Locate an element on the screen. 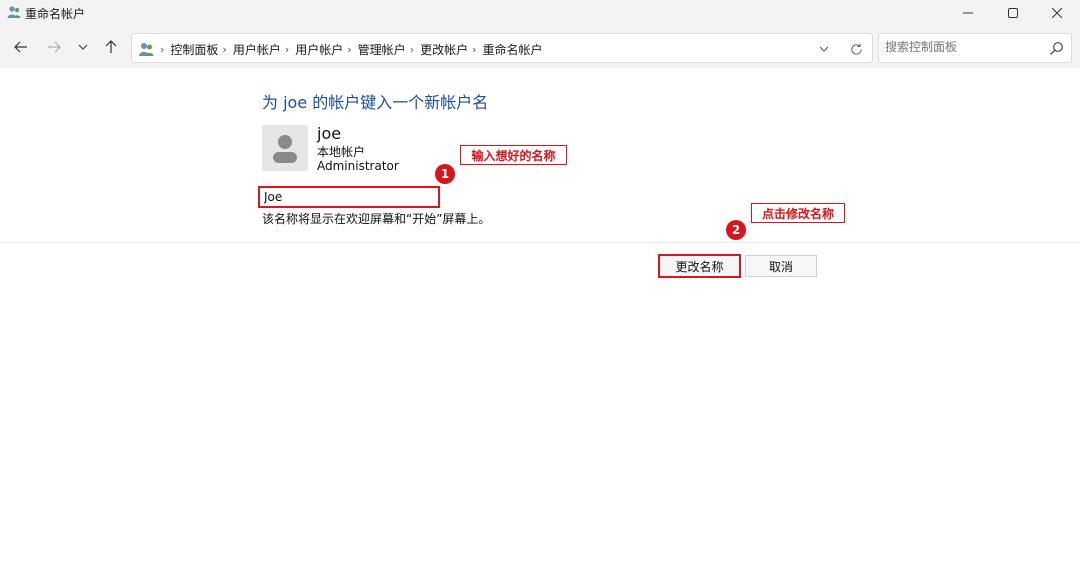 The image size is (1080, 564). back-button is located at coordinates (21, 47).